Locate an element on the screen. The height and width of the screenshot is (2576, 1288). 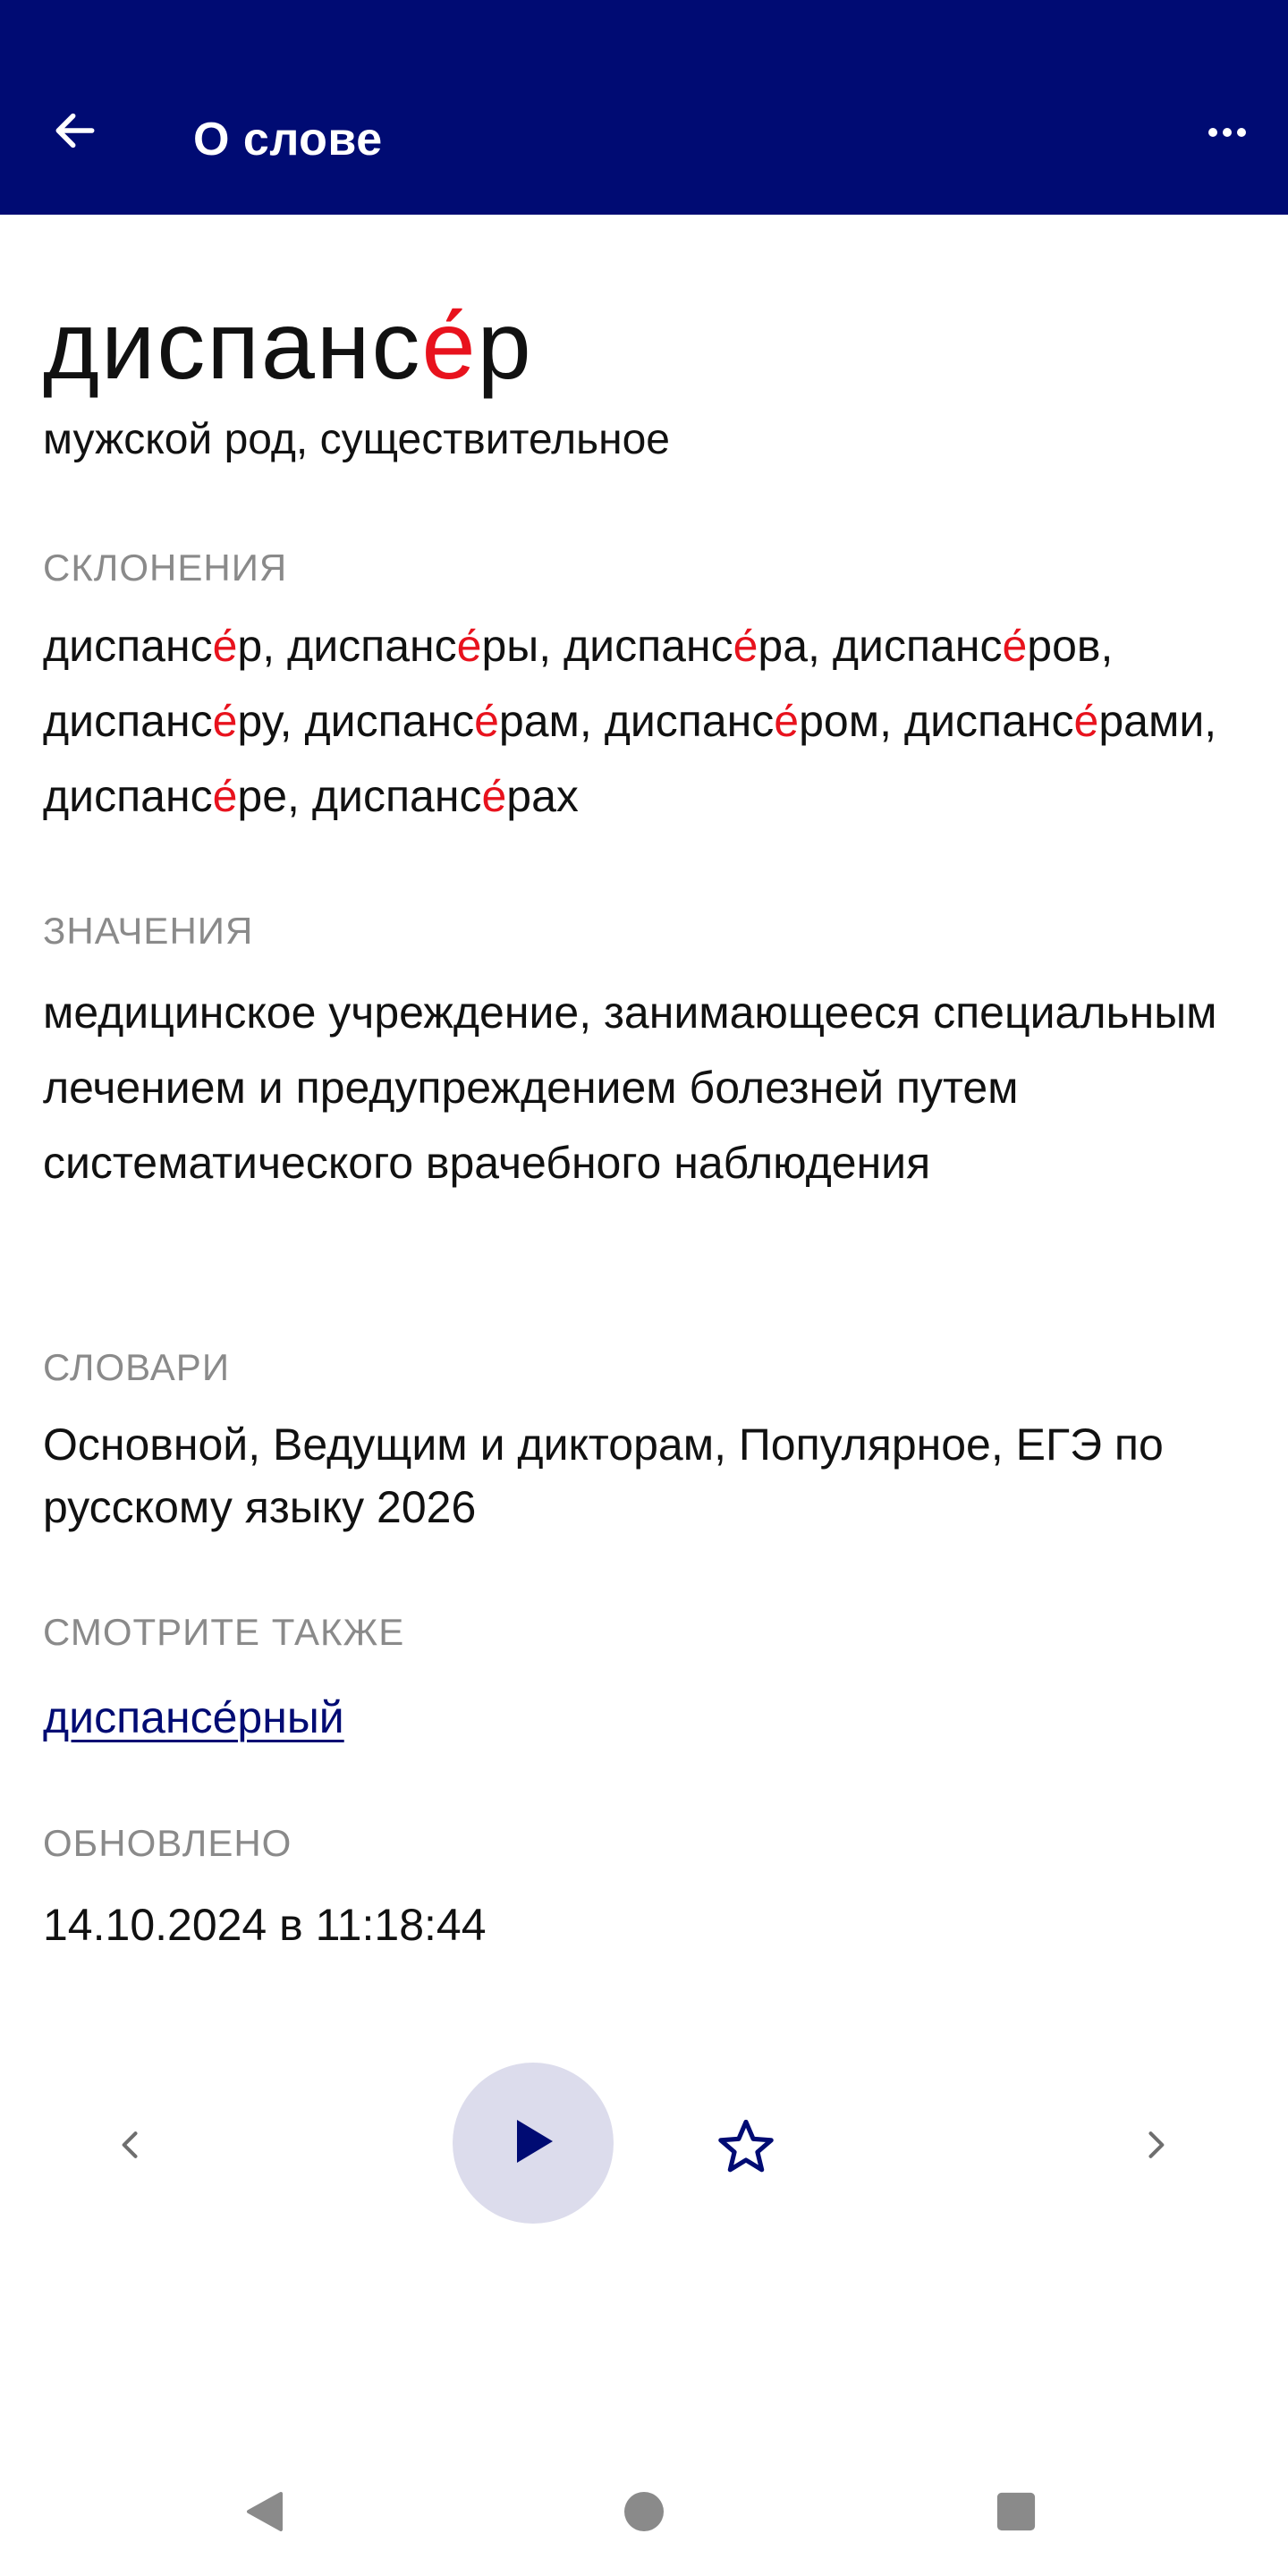
declension-suffix: ра is located at coordinates (783, 646).